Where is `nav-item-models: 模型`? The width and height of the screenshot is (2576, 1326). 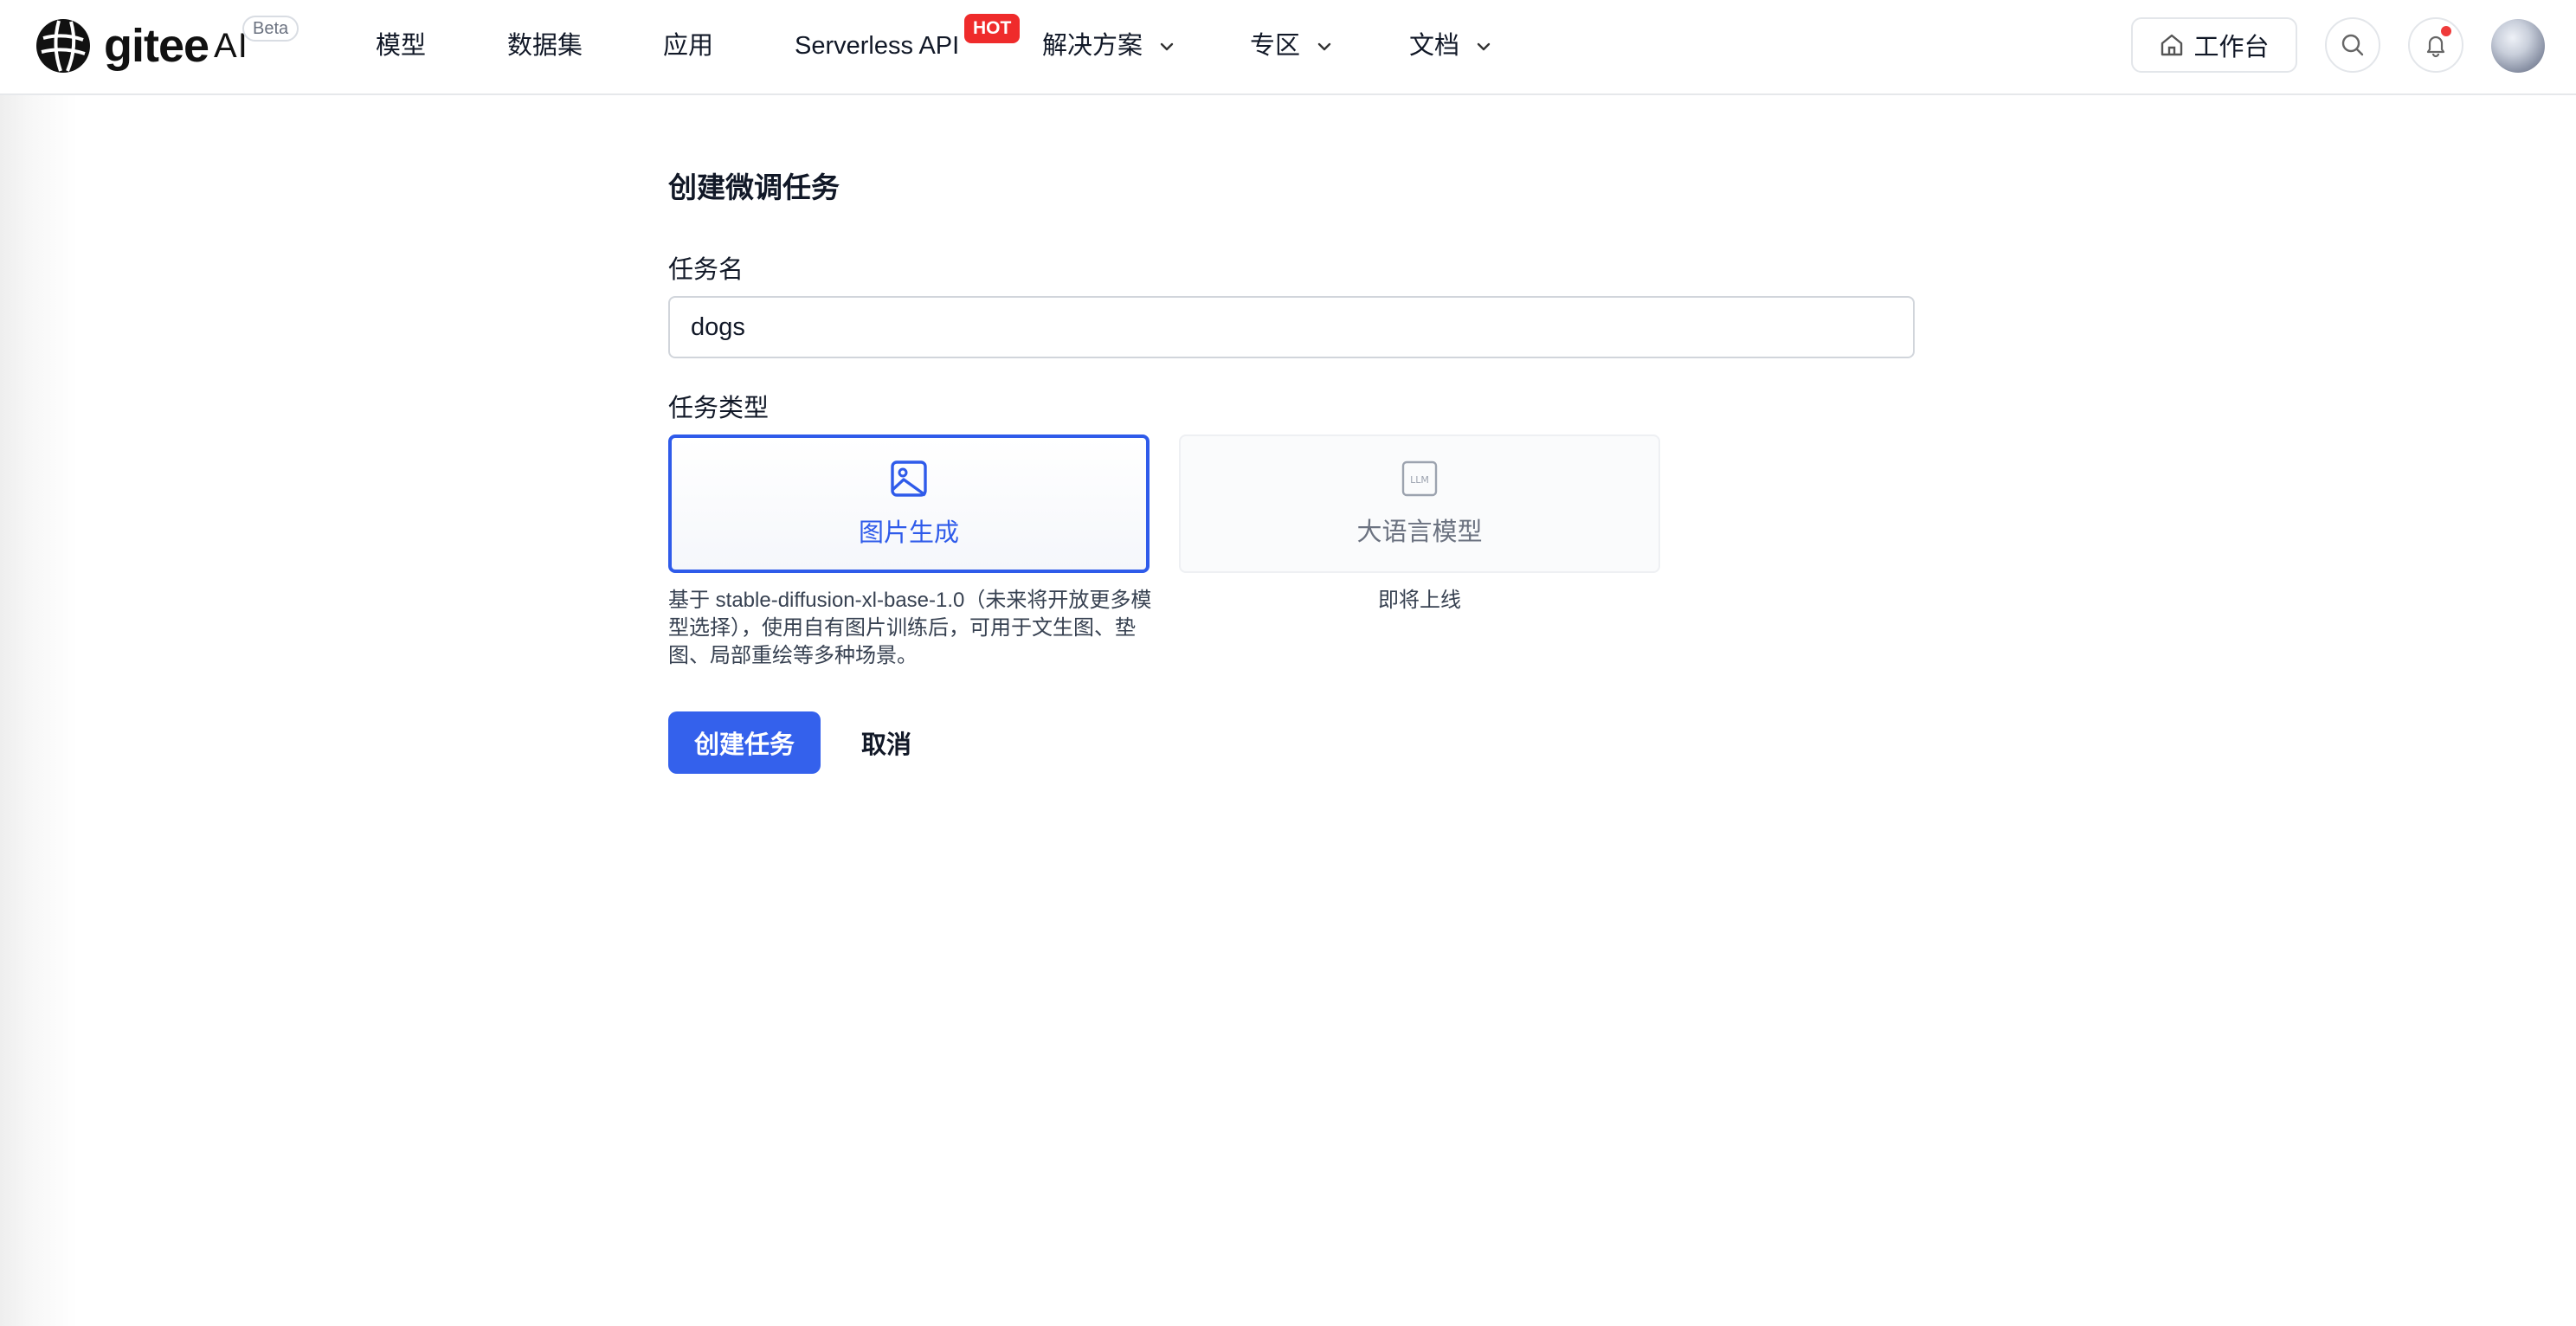
nav-item-models: 模型 is located at coordinates (401, 46).